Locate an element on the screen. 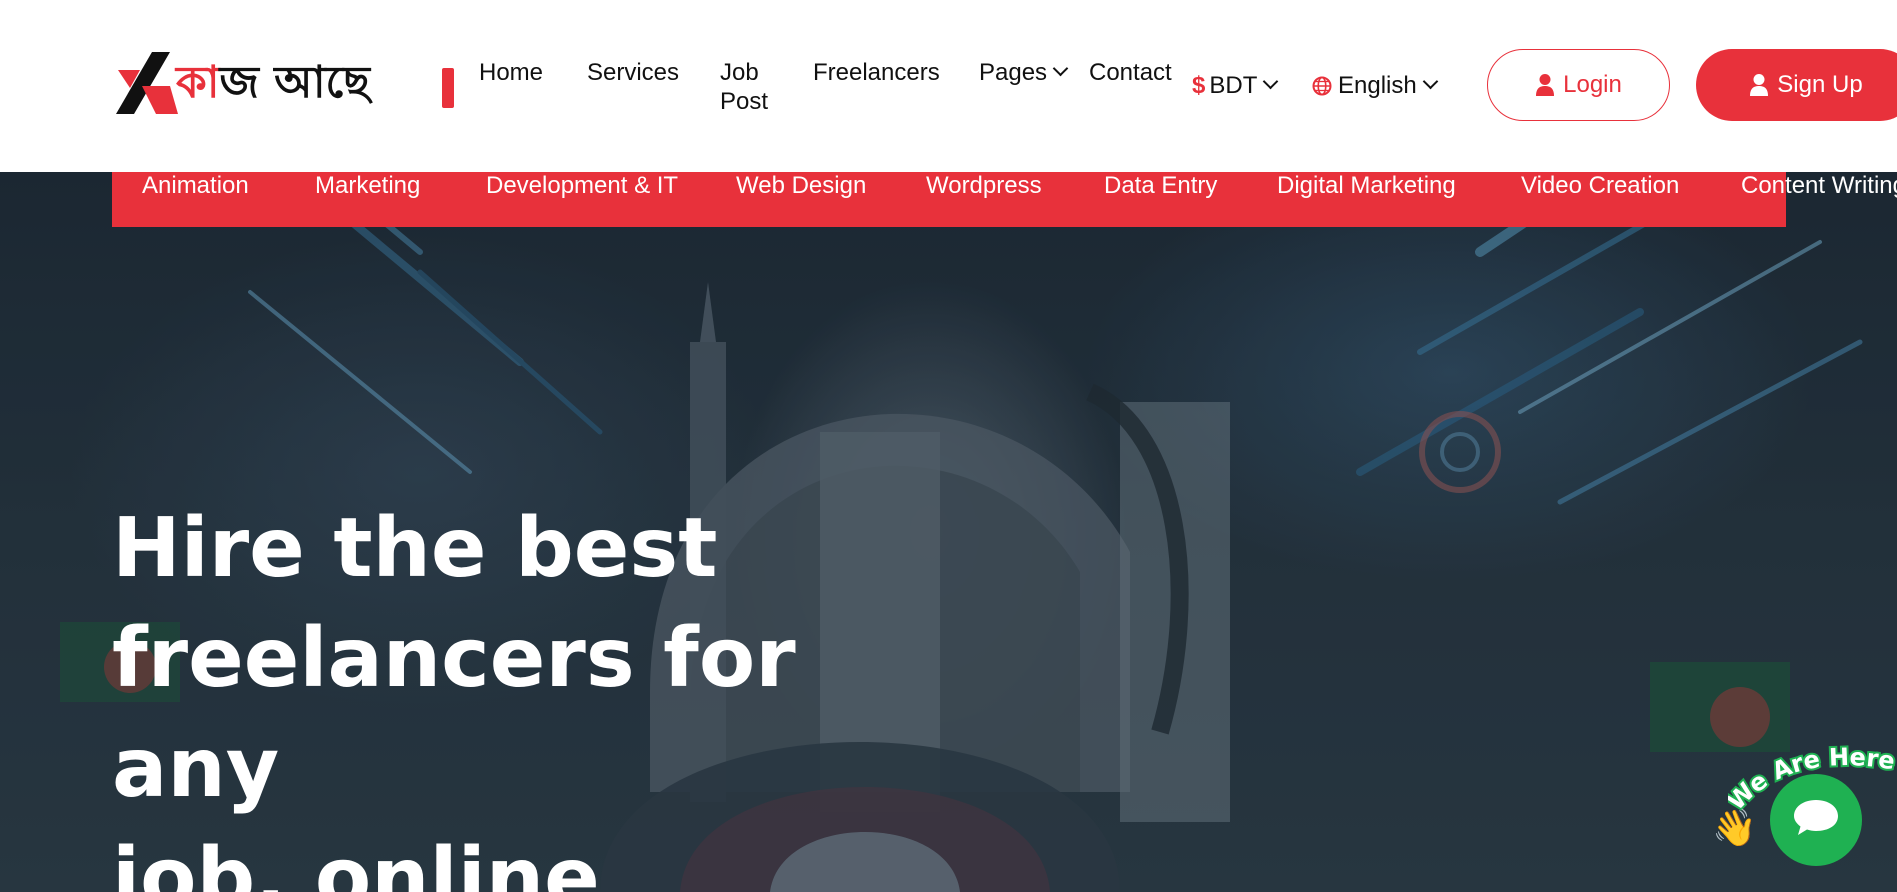  hero-headline-line2: freelancers for any is located at coordinates (454, 713).